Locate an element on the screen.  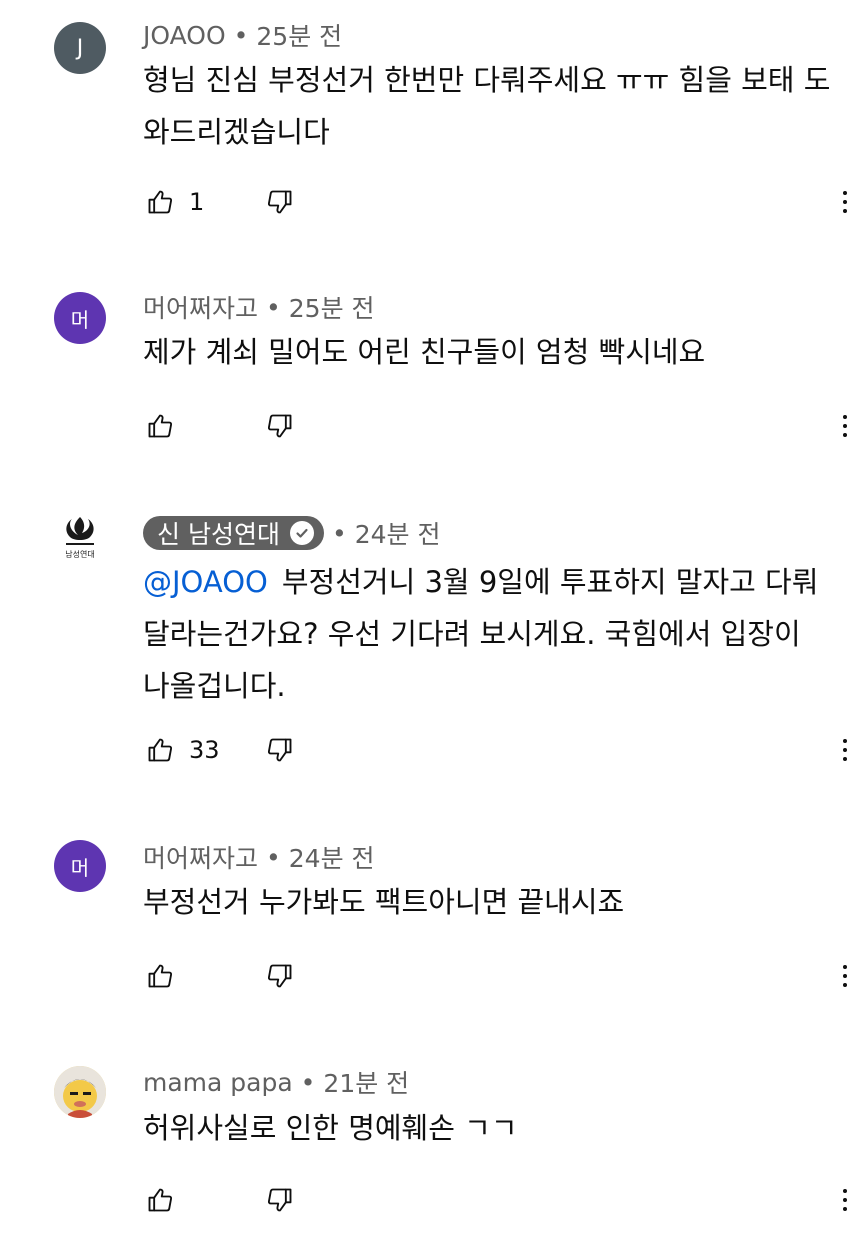
avatar: 남성연대 is located at coordinates (80, 538).